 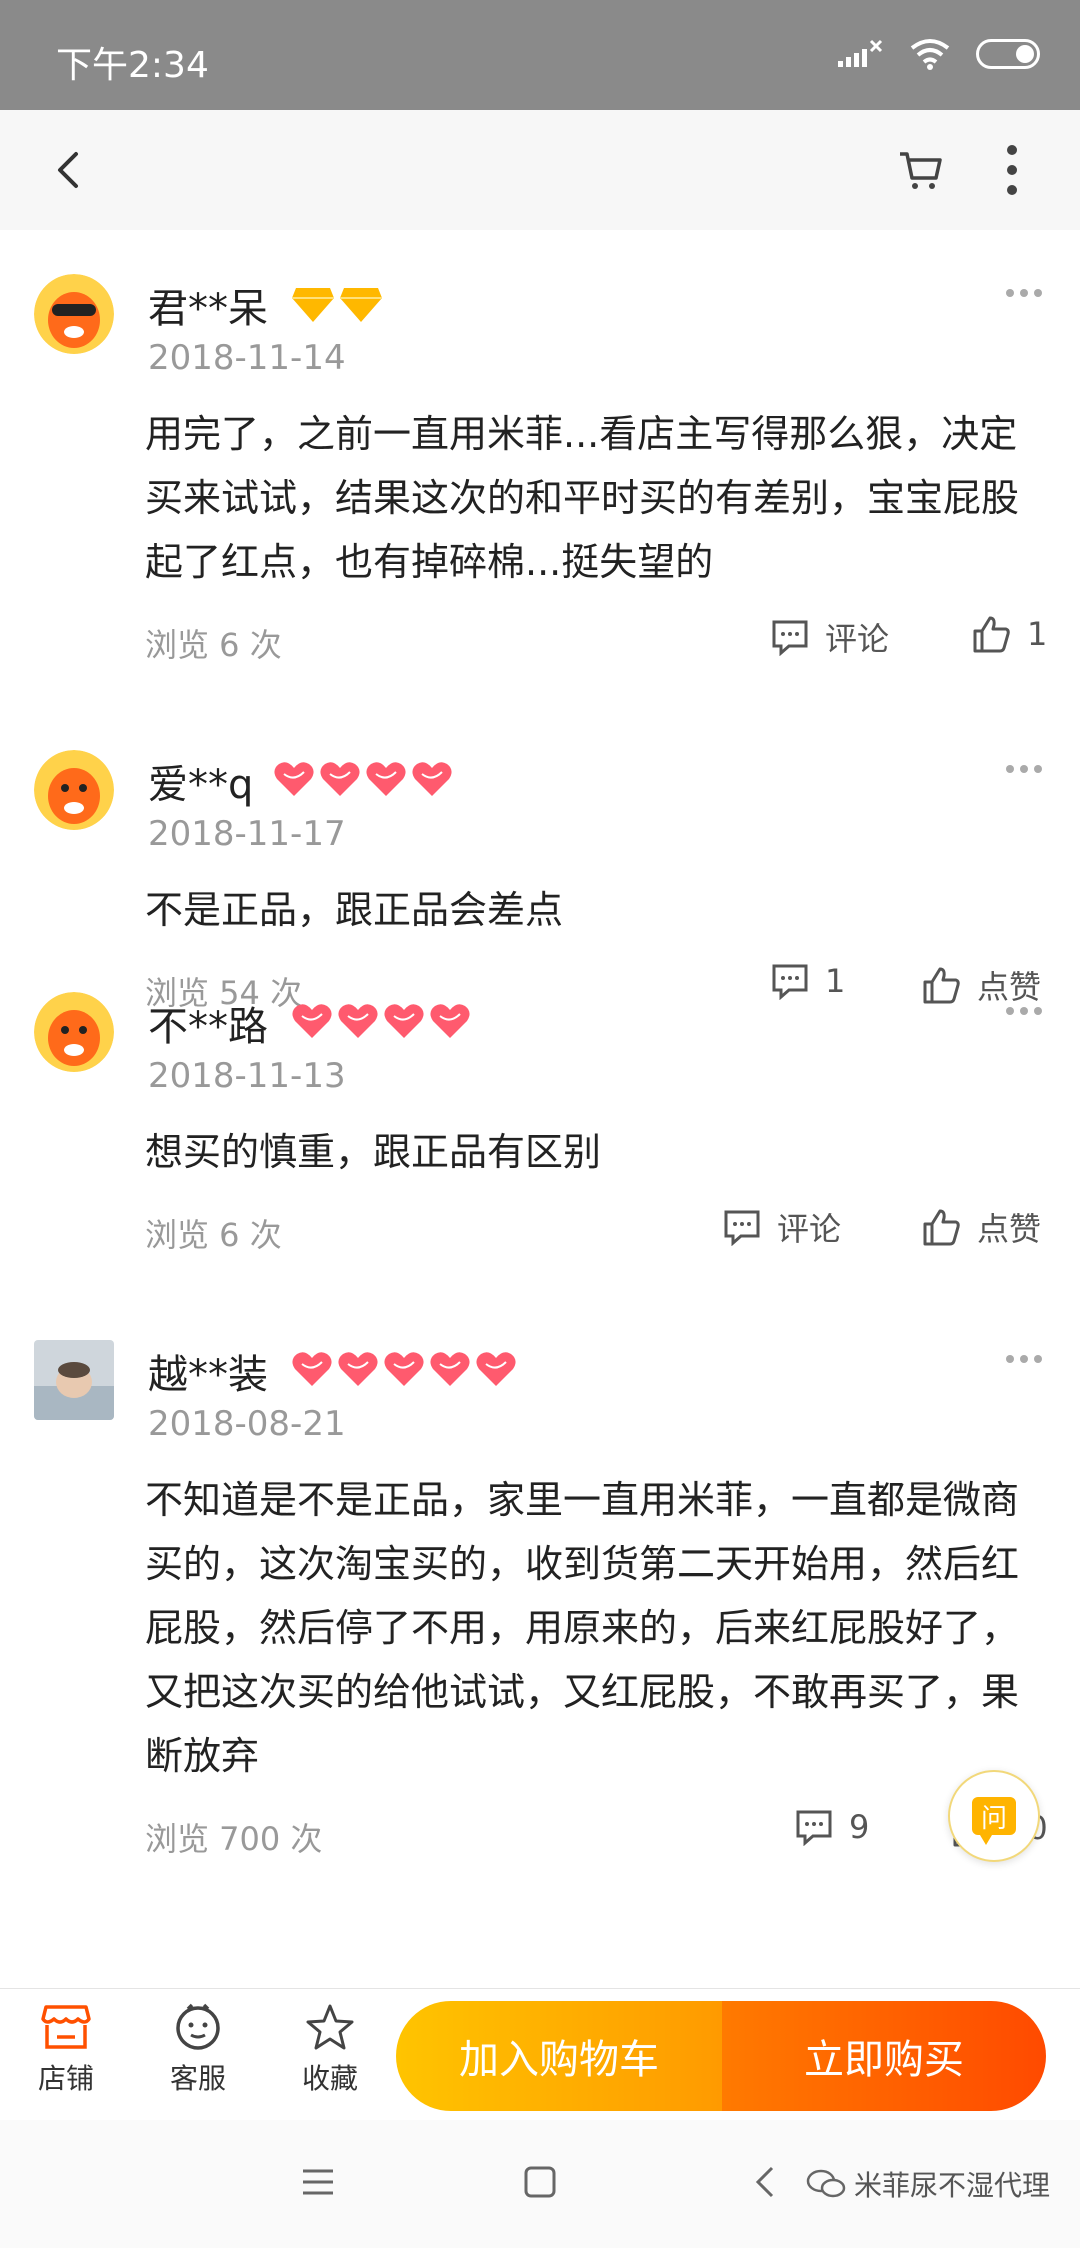 I want to click on status-time: 下午2:34, so click(x=132, y=65).